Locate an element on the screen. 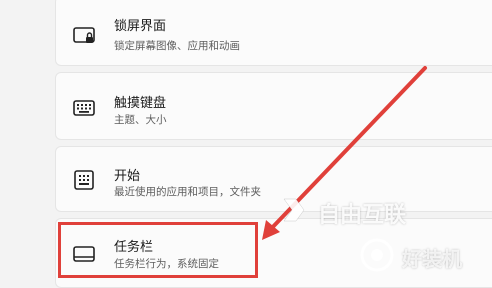  settings-item-subtitle: 任务栏行为，系统固定 is located at coordinates (166, 264).